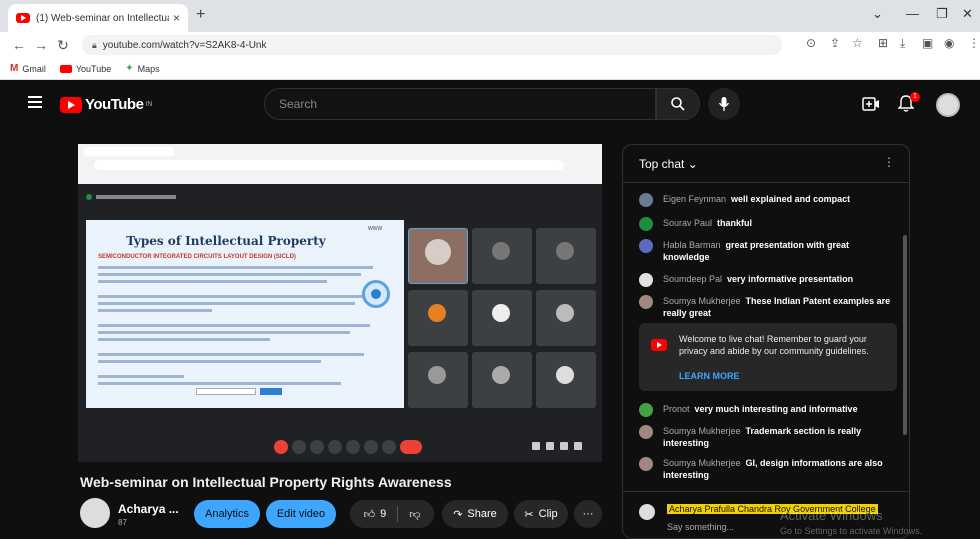  Describe the element at coordinates (102, 18) in the screenshot. I see `tab-title: (1) Web-seminar on Intellectual P` at that location.